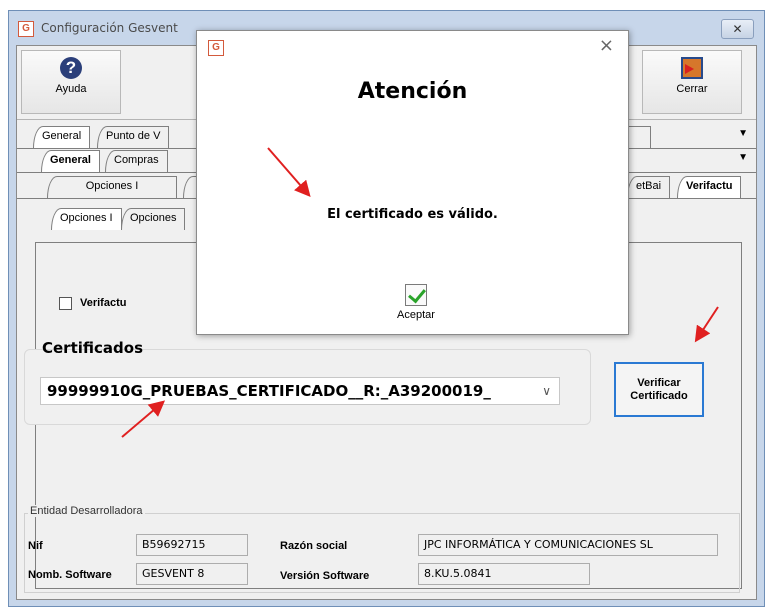 This screenshot has height=610, width=769. What do you see at coordinates (133, 137) in the screenshot?
I see `tab-punto-de-venta: Punto de V` at bounding box center [133, 137].